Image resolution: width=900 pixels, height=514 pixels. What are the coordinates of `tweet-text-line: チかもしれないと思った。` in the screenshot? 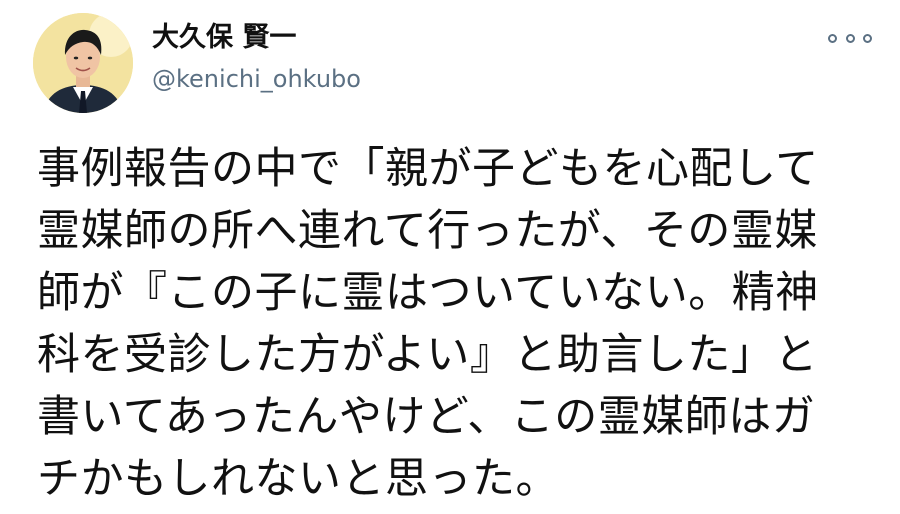 It's located at (298, 479).